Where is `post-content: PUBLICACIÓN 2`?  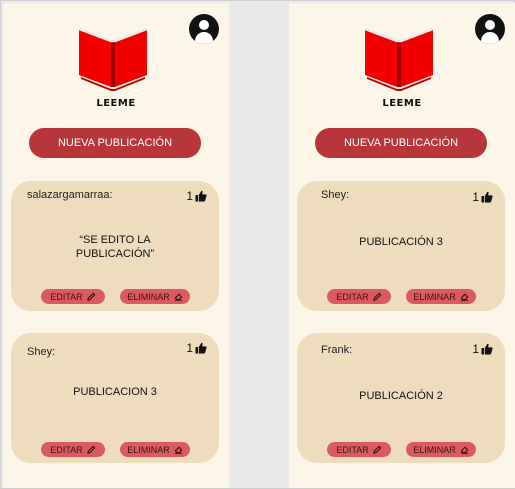
post-content: PUBLICACIÓN 2 is located at coordinates (401, 396).